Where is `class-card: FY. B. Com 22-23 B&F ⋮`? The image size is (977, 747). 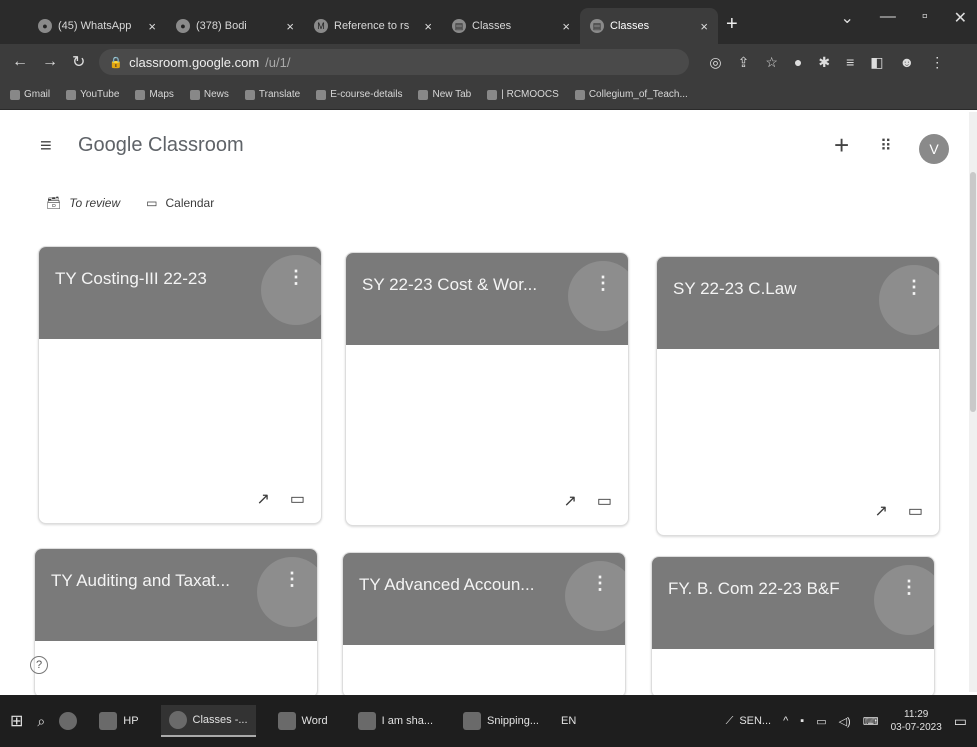
class-card: FY. B. Com 22-23 B&F ⋮ is located at coordinates (793, 627).